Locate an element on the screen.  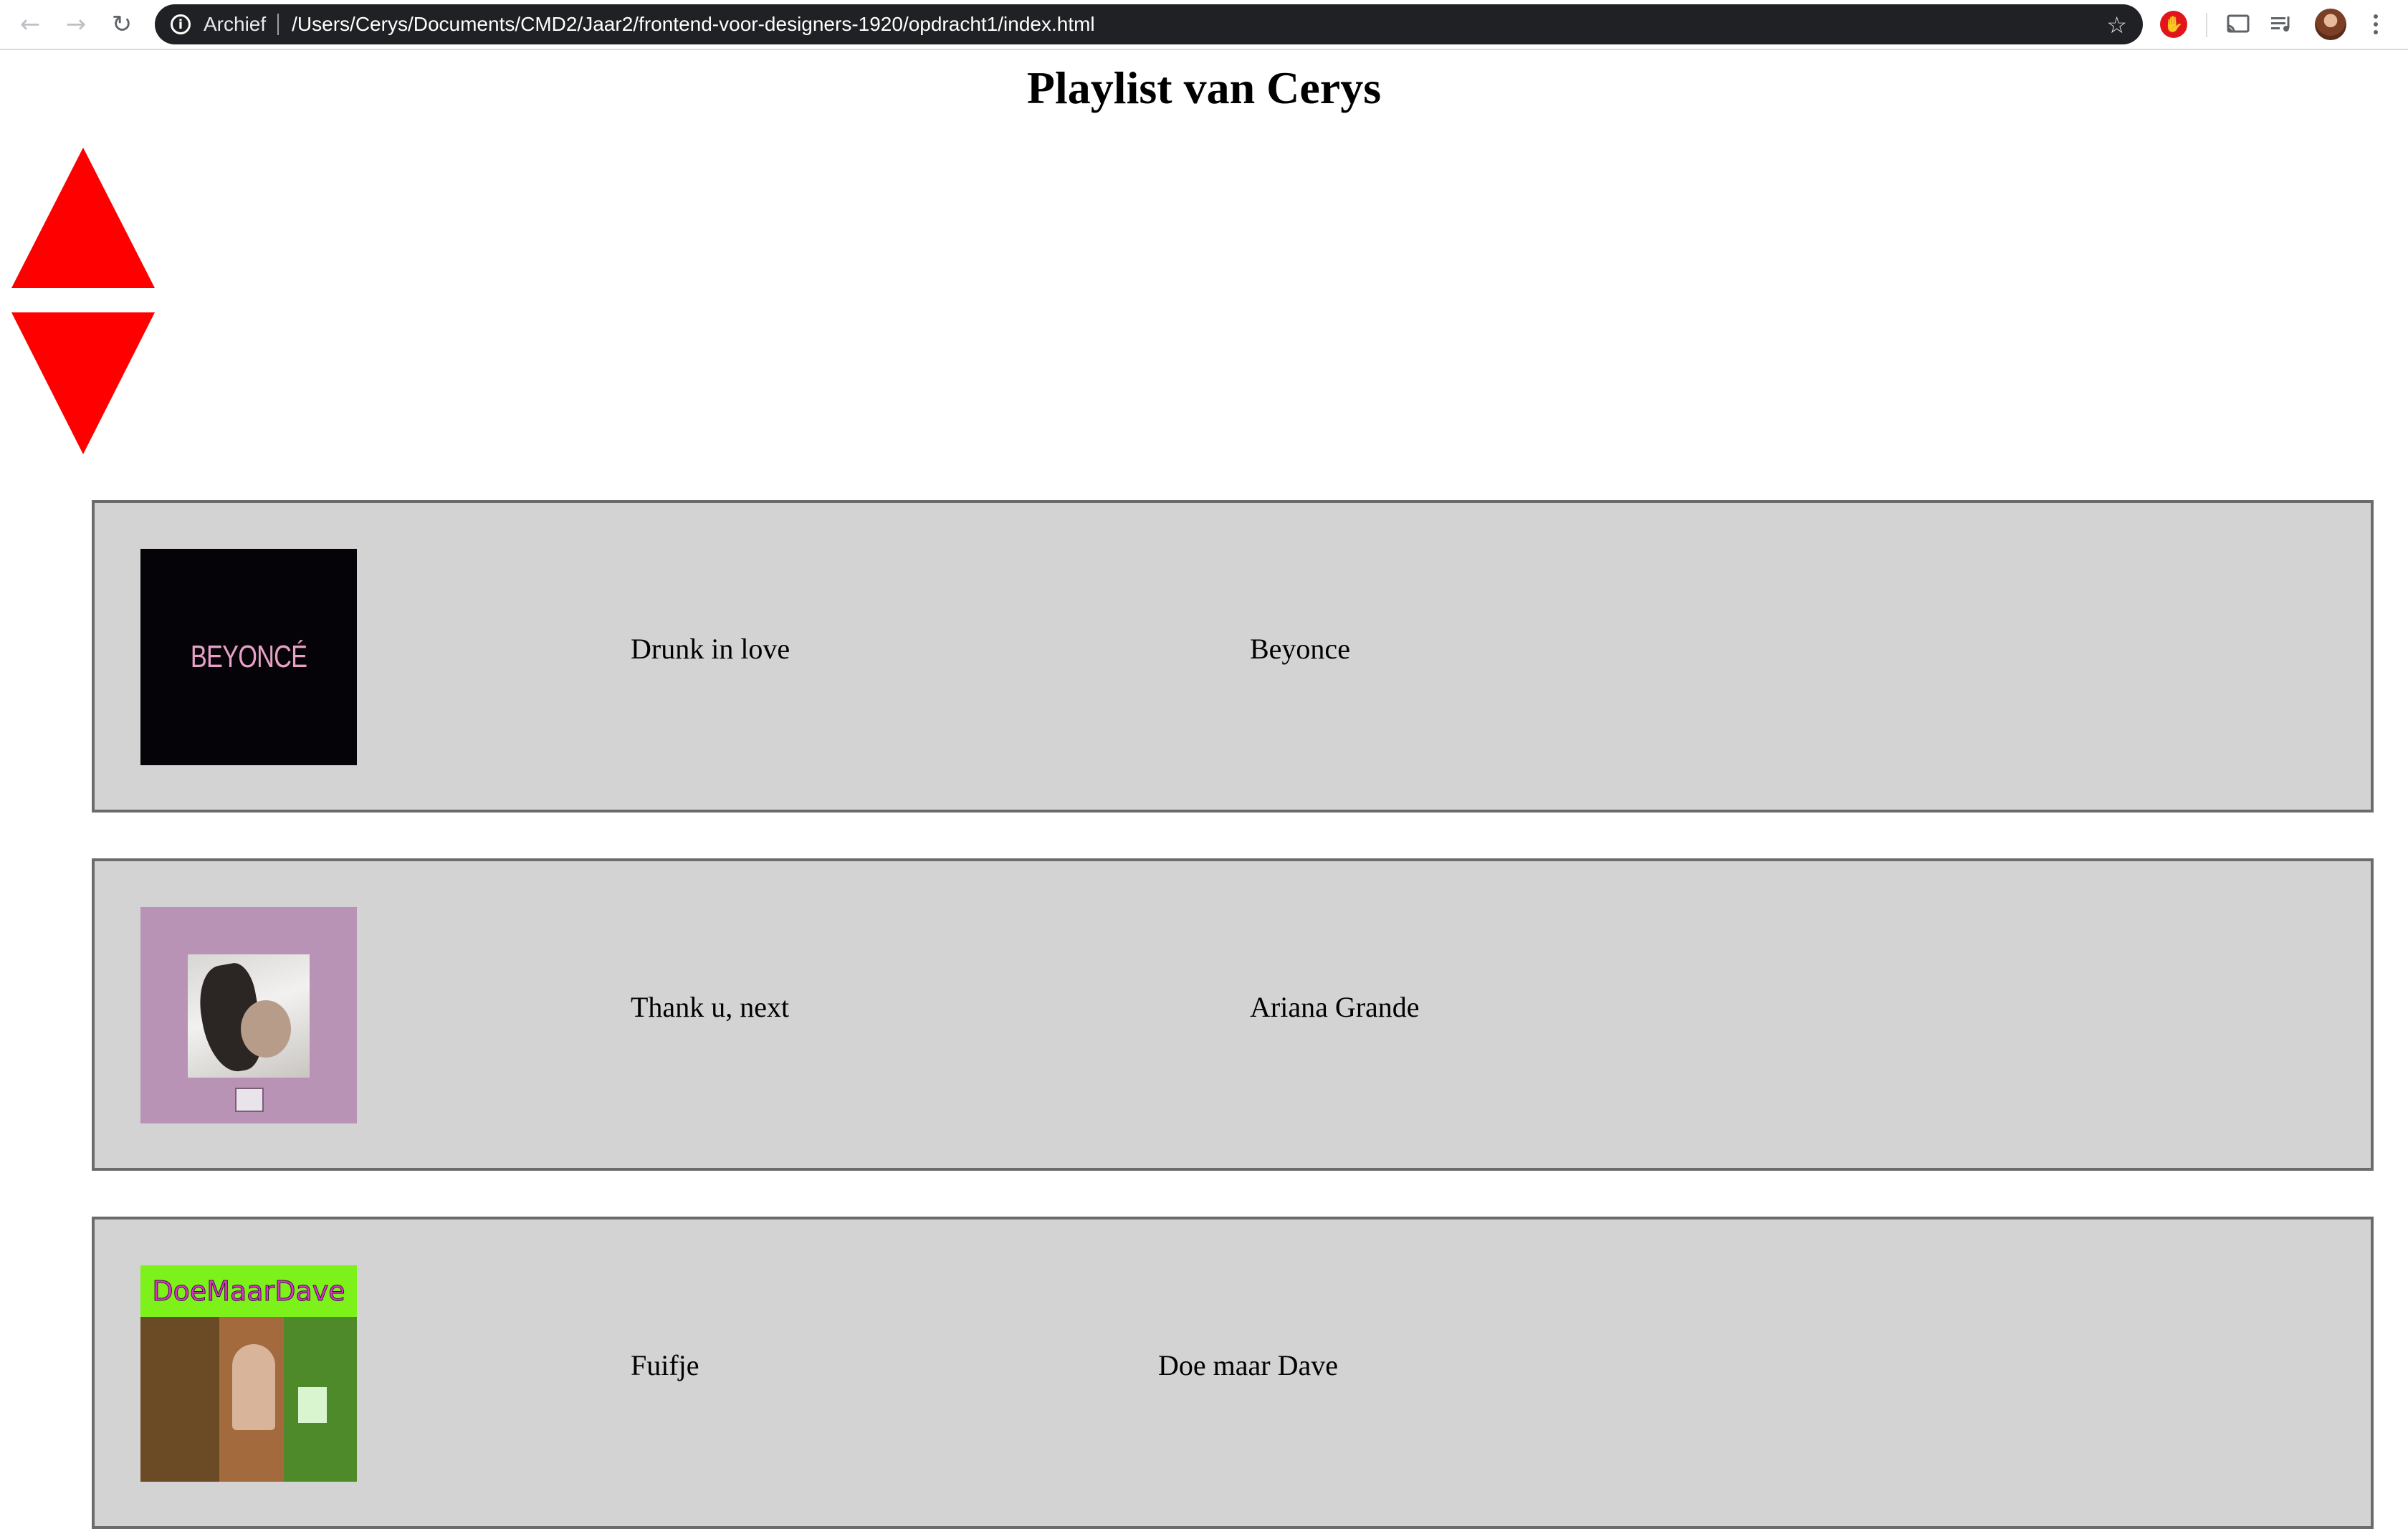
cover-scene is located at coordinates (179, 1399).